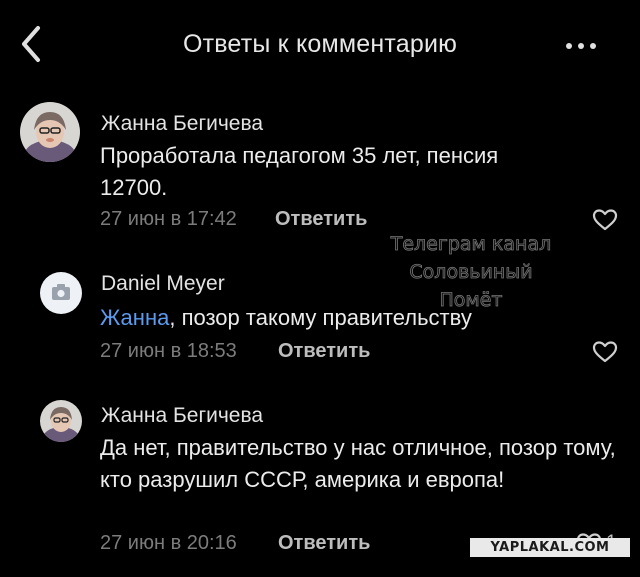 The image size is (640, 577). Describe the element at coordinates (168, 543) in the screenshot. I see `comment-timestamp: 27 июн в 20:16` at that location.